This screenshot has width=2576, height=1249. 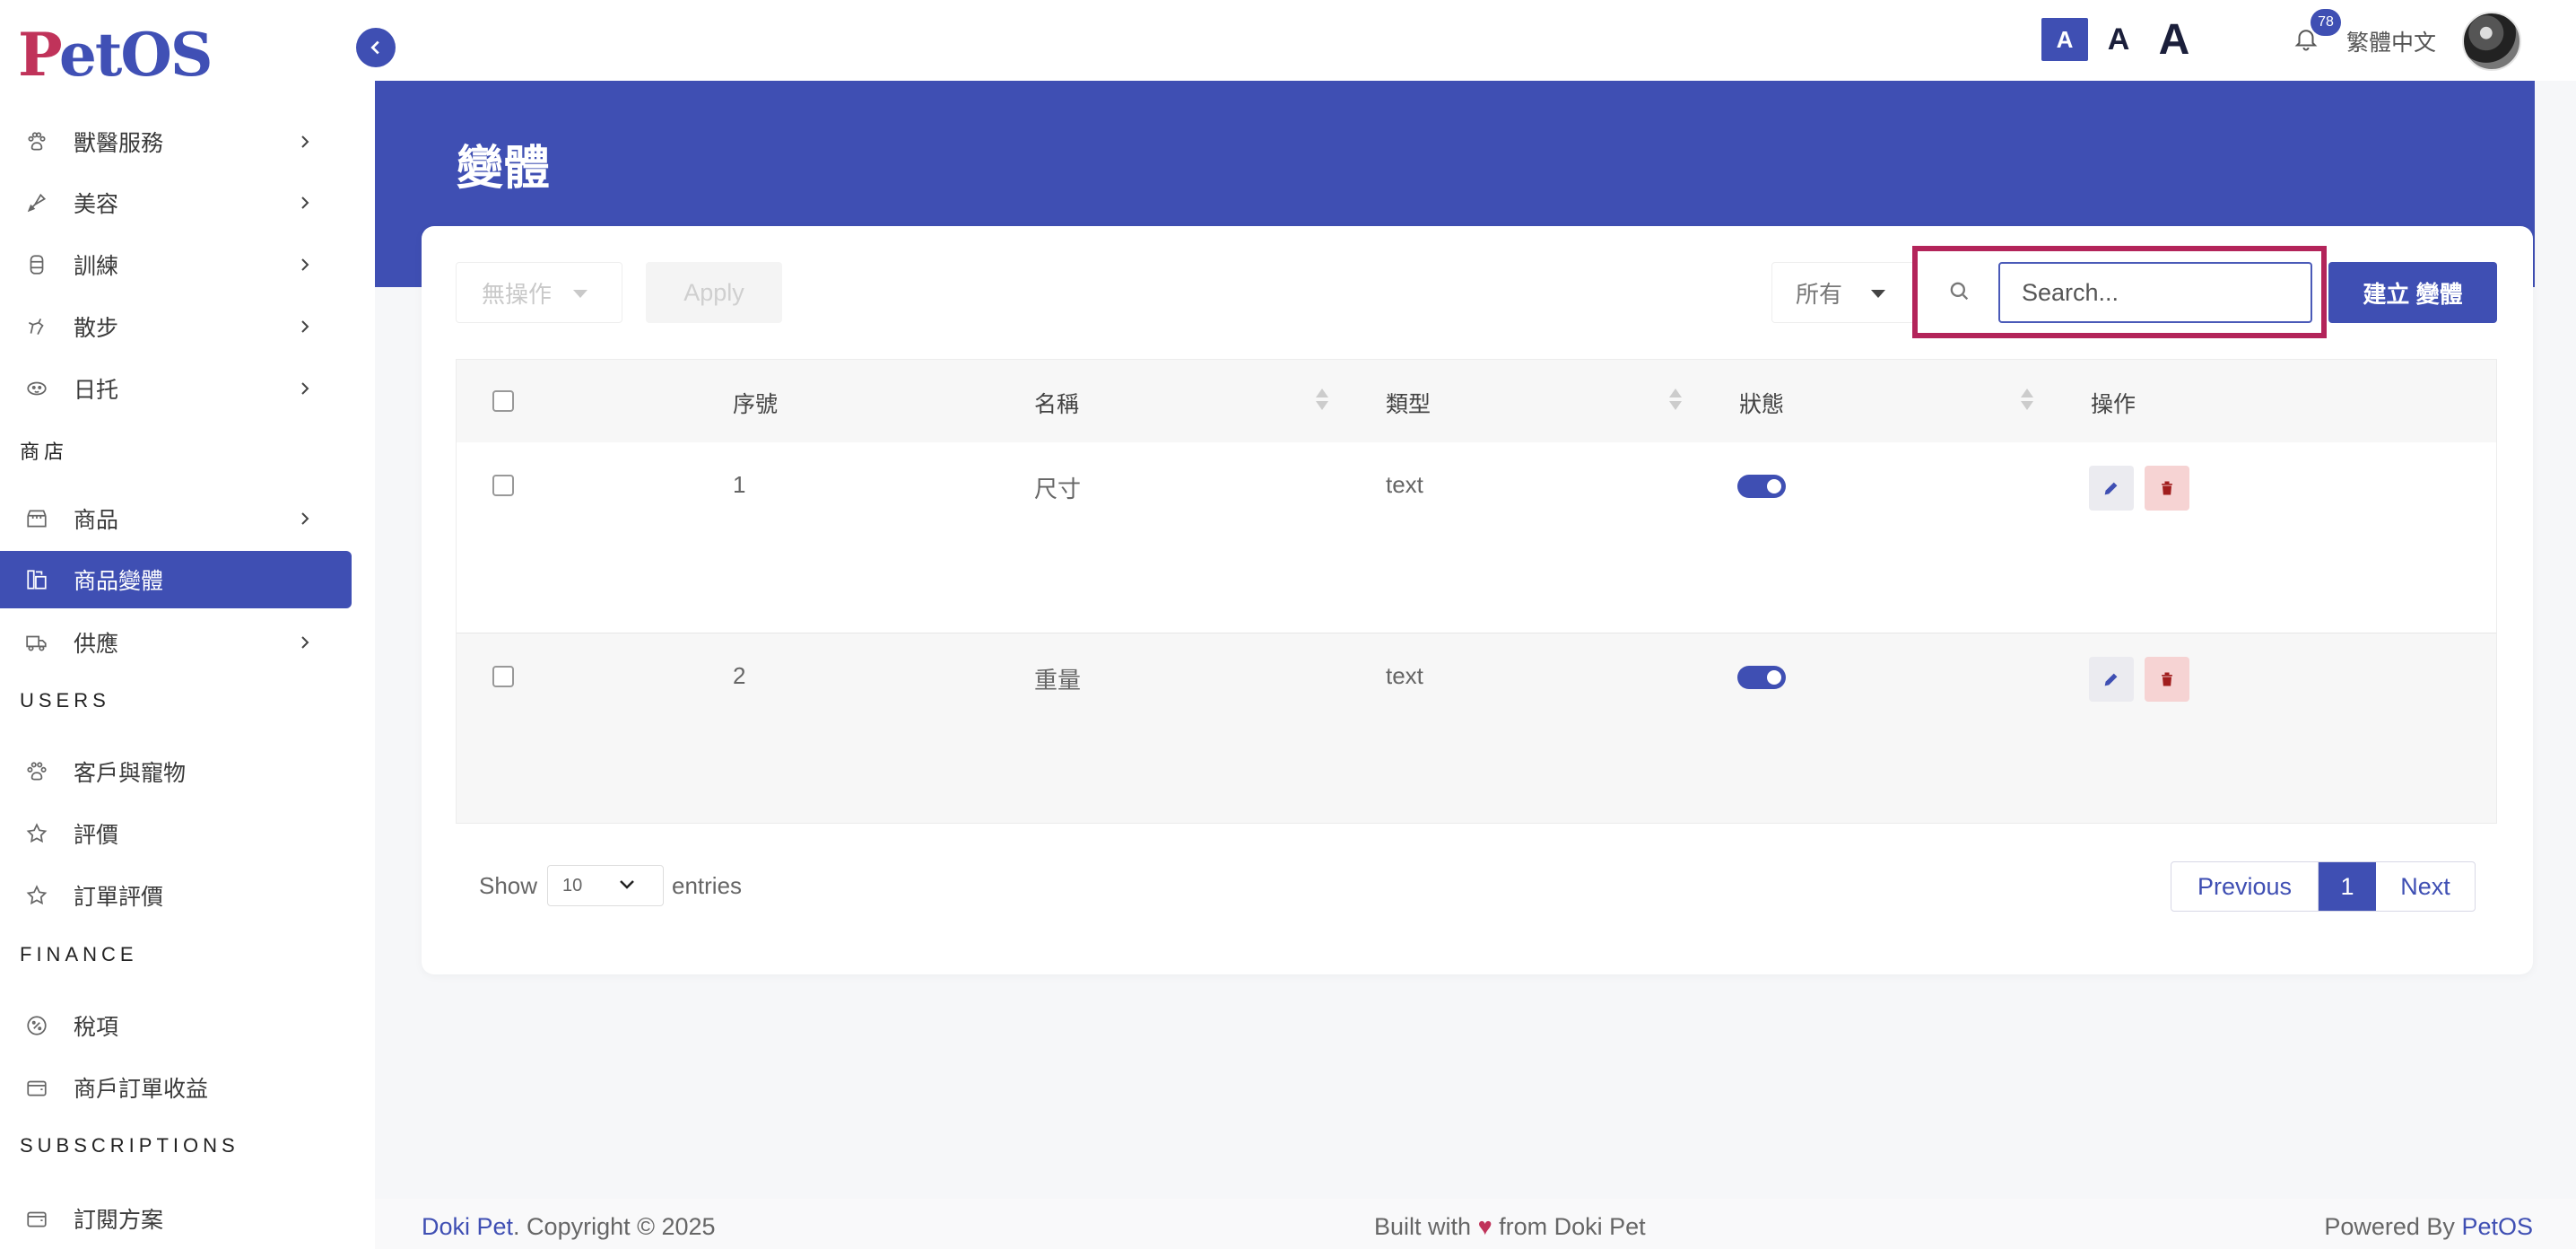 I want to click on copyright-text: . Copyright © 2025, so click(x=614, y=1226).